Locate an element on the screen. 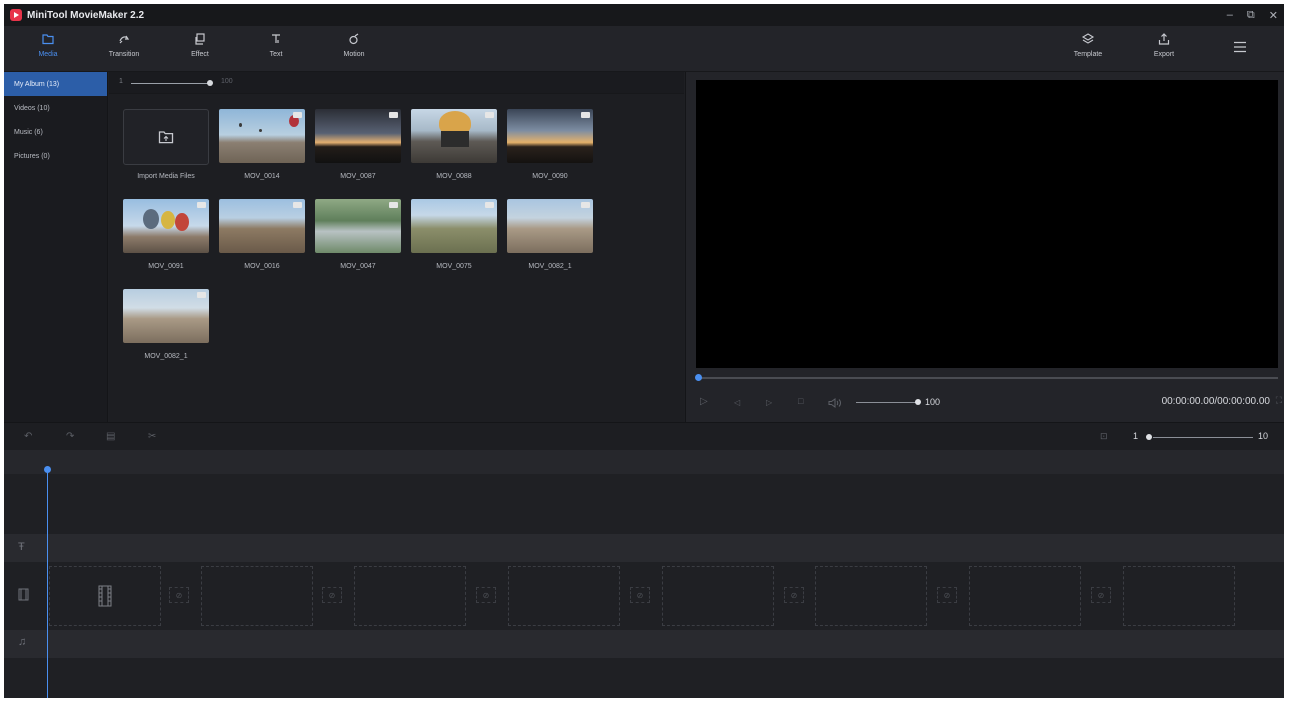  app-logo-icon is located at coordinates (16, 15).